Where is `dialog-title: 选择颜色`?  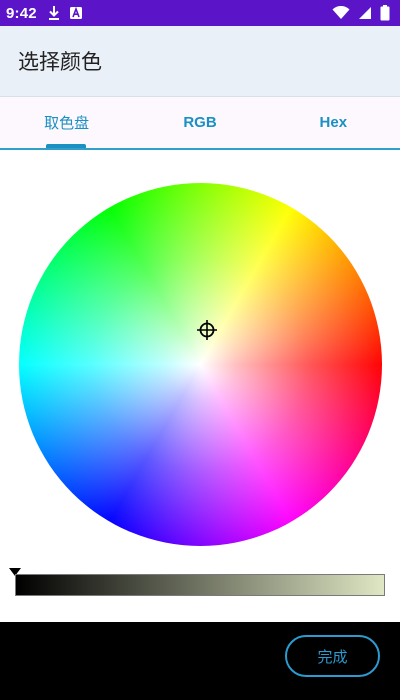 dialog-title: 选择颜色 is located at coordinates (60, 62).